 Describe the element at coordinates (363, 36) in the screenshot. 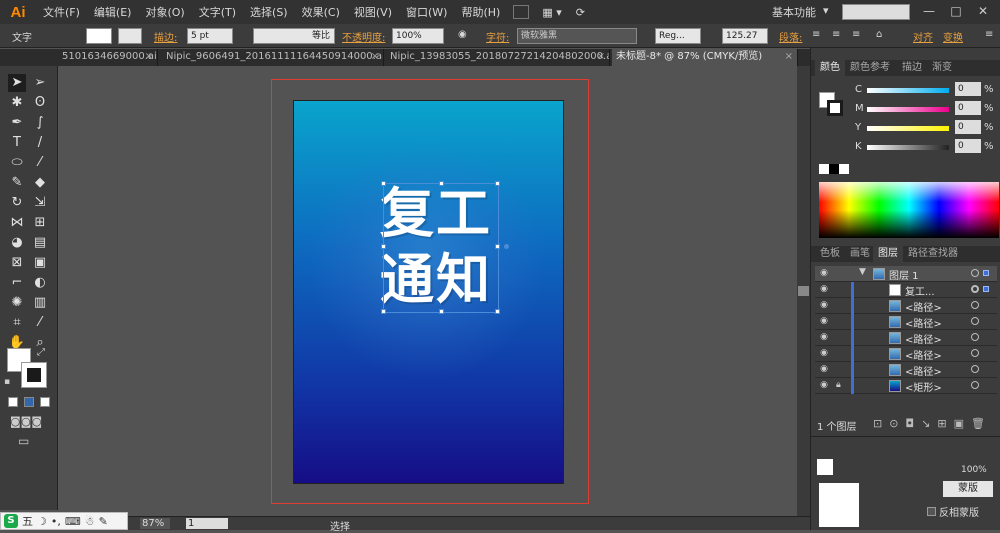

I see `opacity-label: 不透明度:` at that location.